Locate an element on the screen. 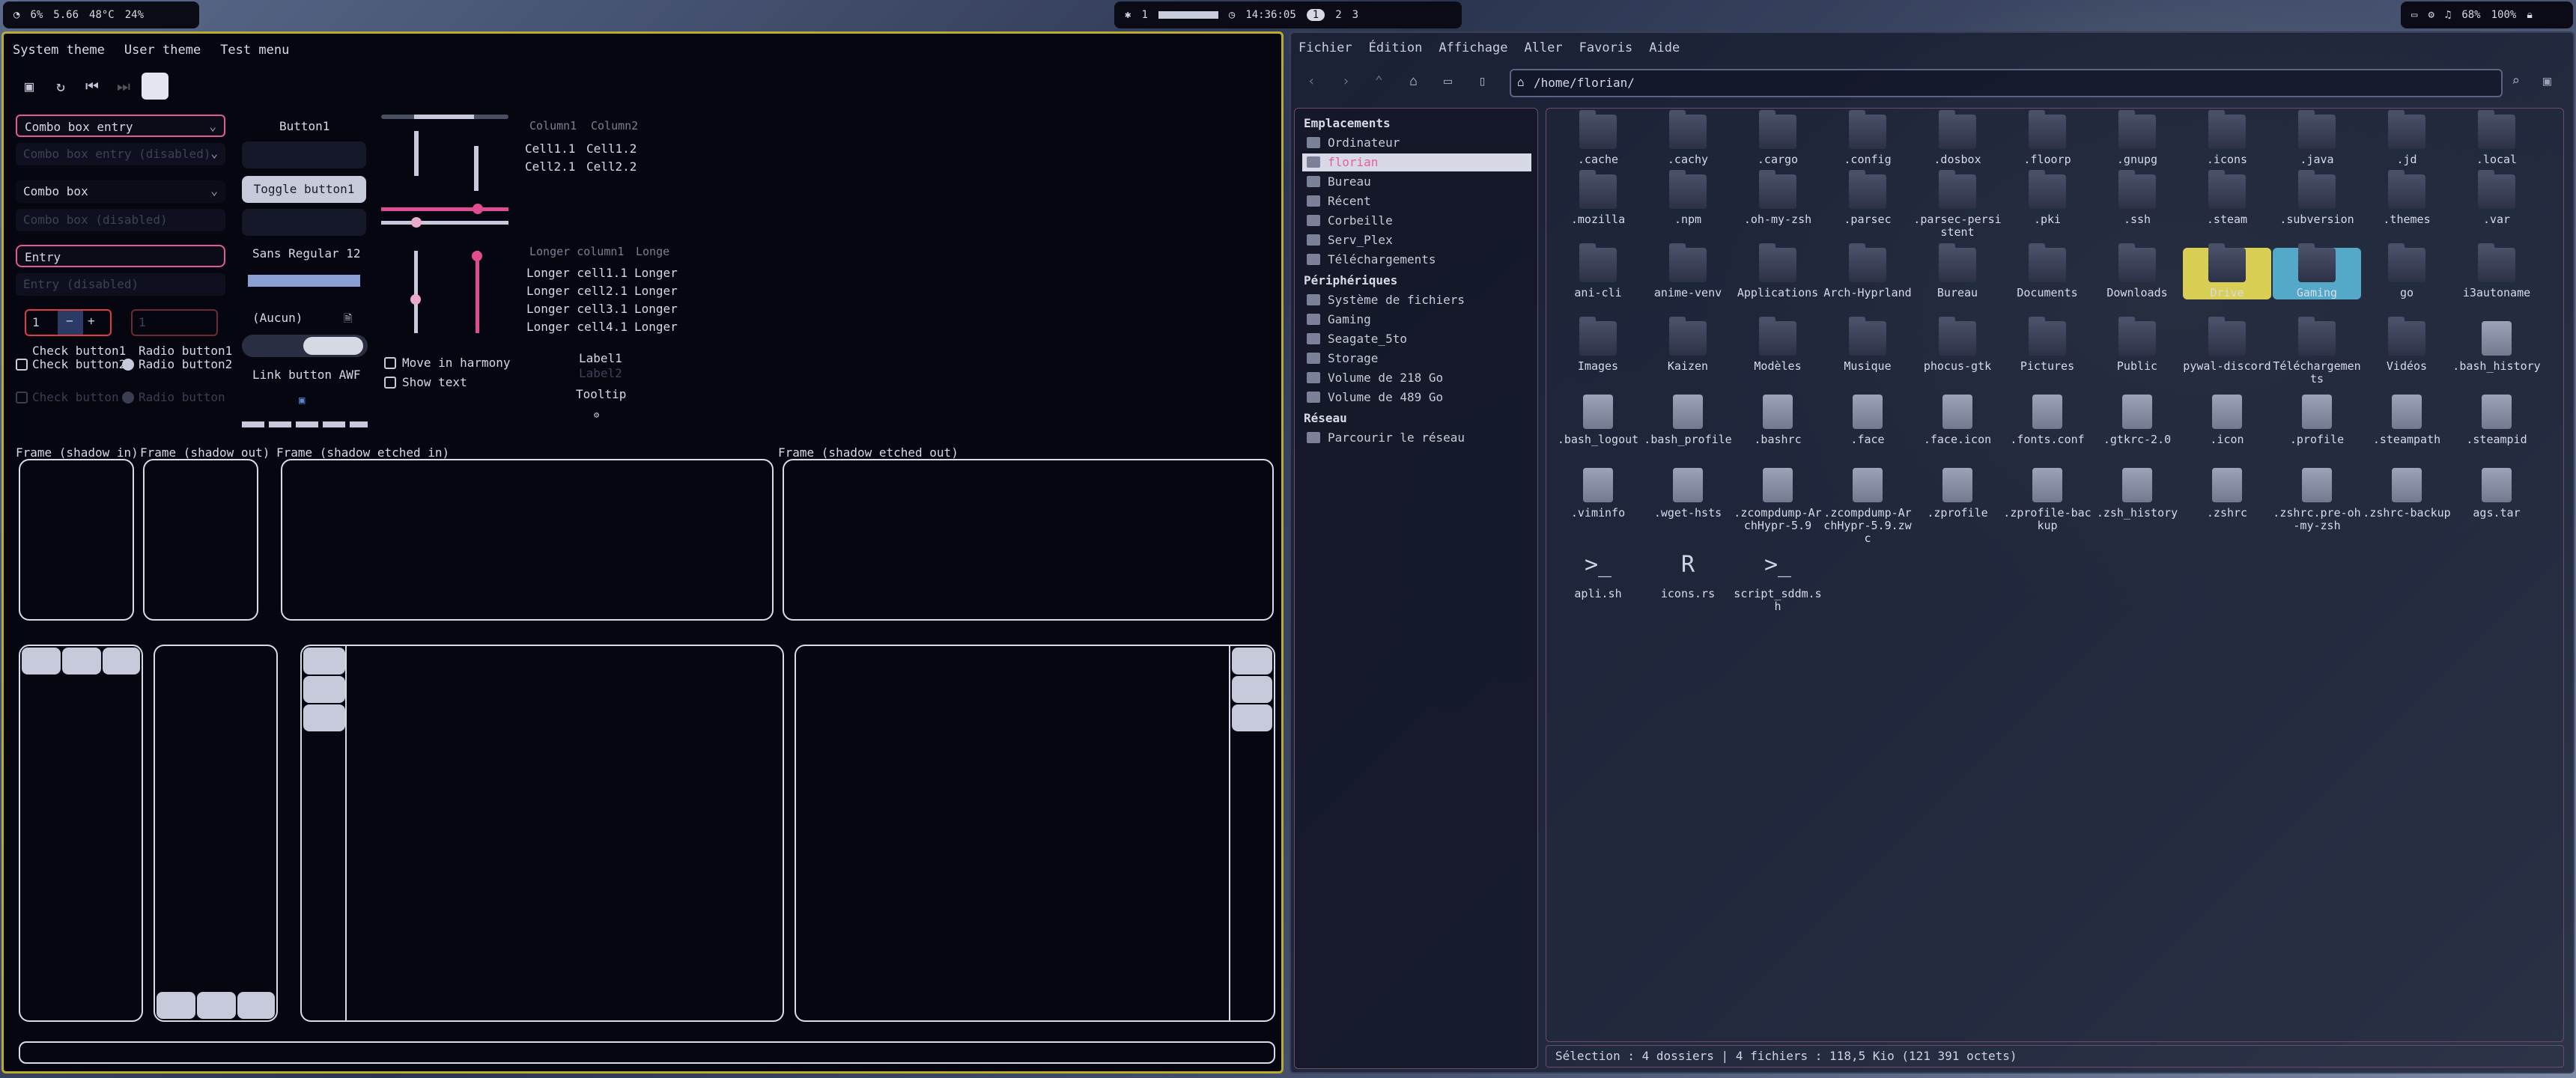 The height and width of the screenshot is (1078, 2576). menu-edition: Édition is located at coordinates (1396, 47).